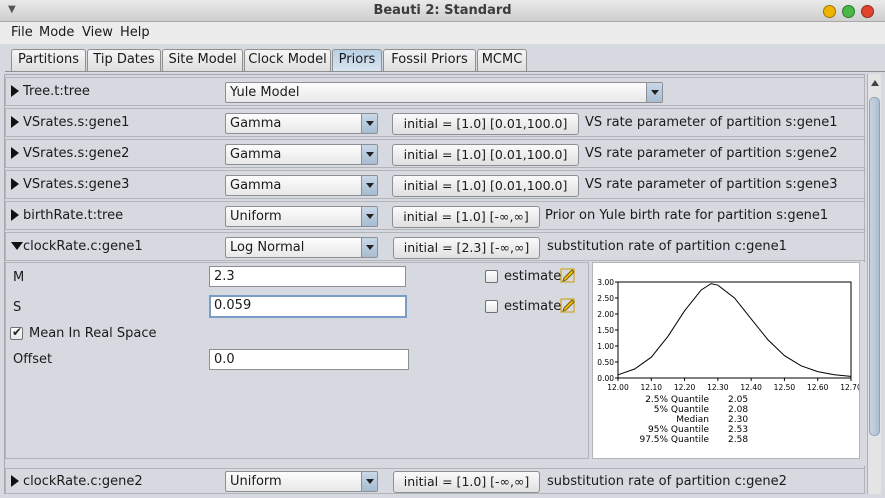  I want to click on x-tick-label: 12.00, so click(618, 387).